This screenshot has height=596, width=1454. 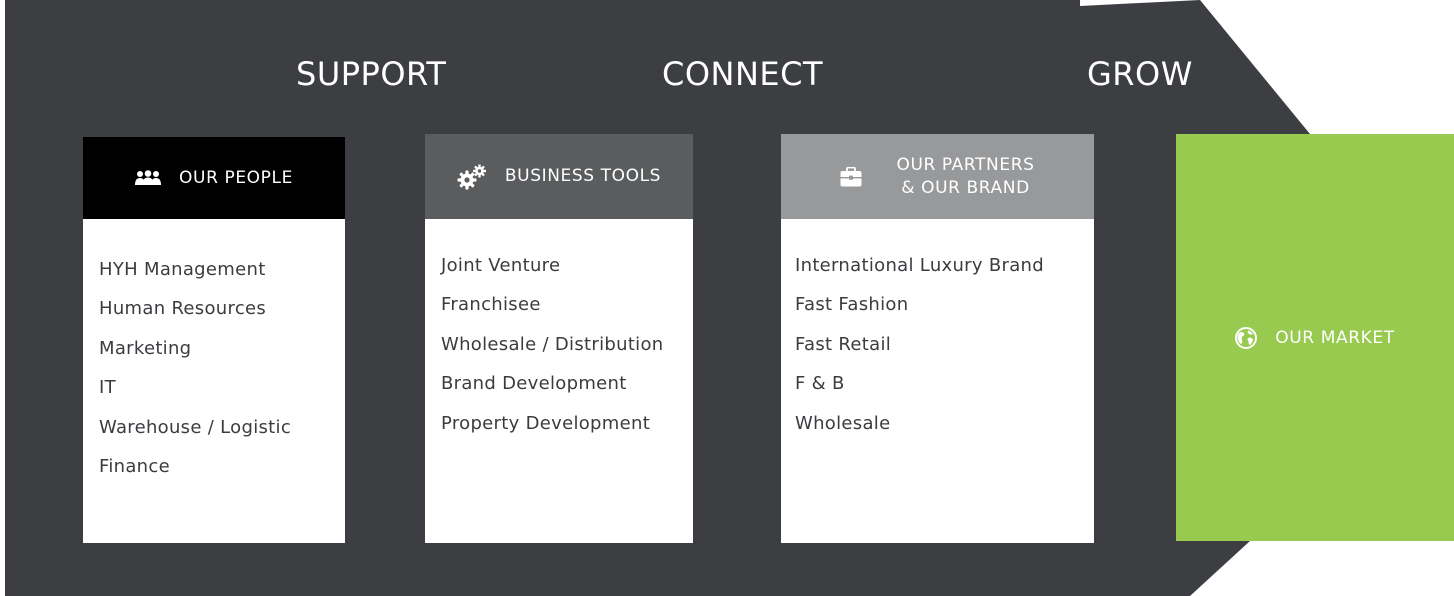 What do you see at coordinates (552, 344) in the screenshot?
I see `list-item: Wholesale / Distribution` at bounding box center [552, 344].